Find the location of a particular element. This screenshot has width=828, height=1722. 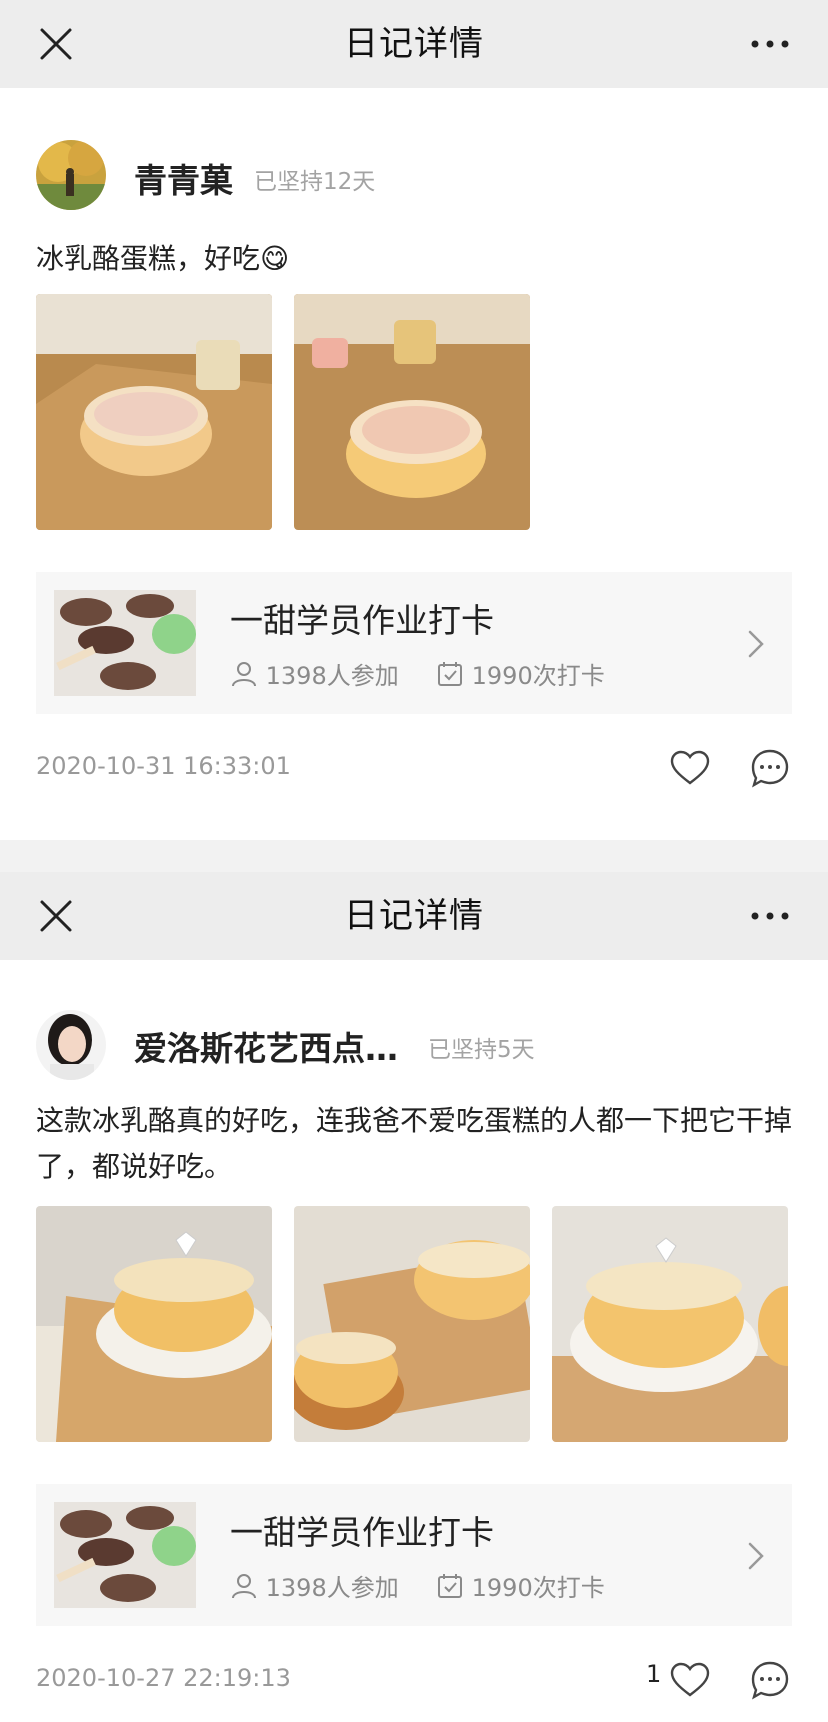

screen-divider is located at coordinates (414, 856).